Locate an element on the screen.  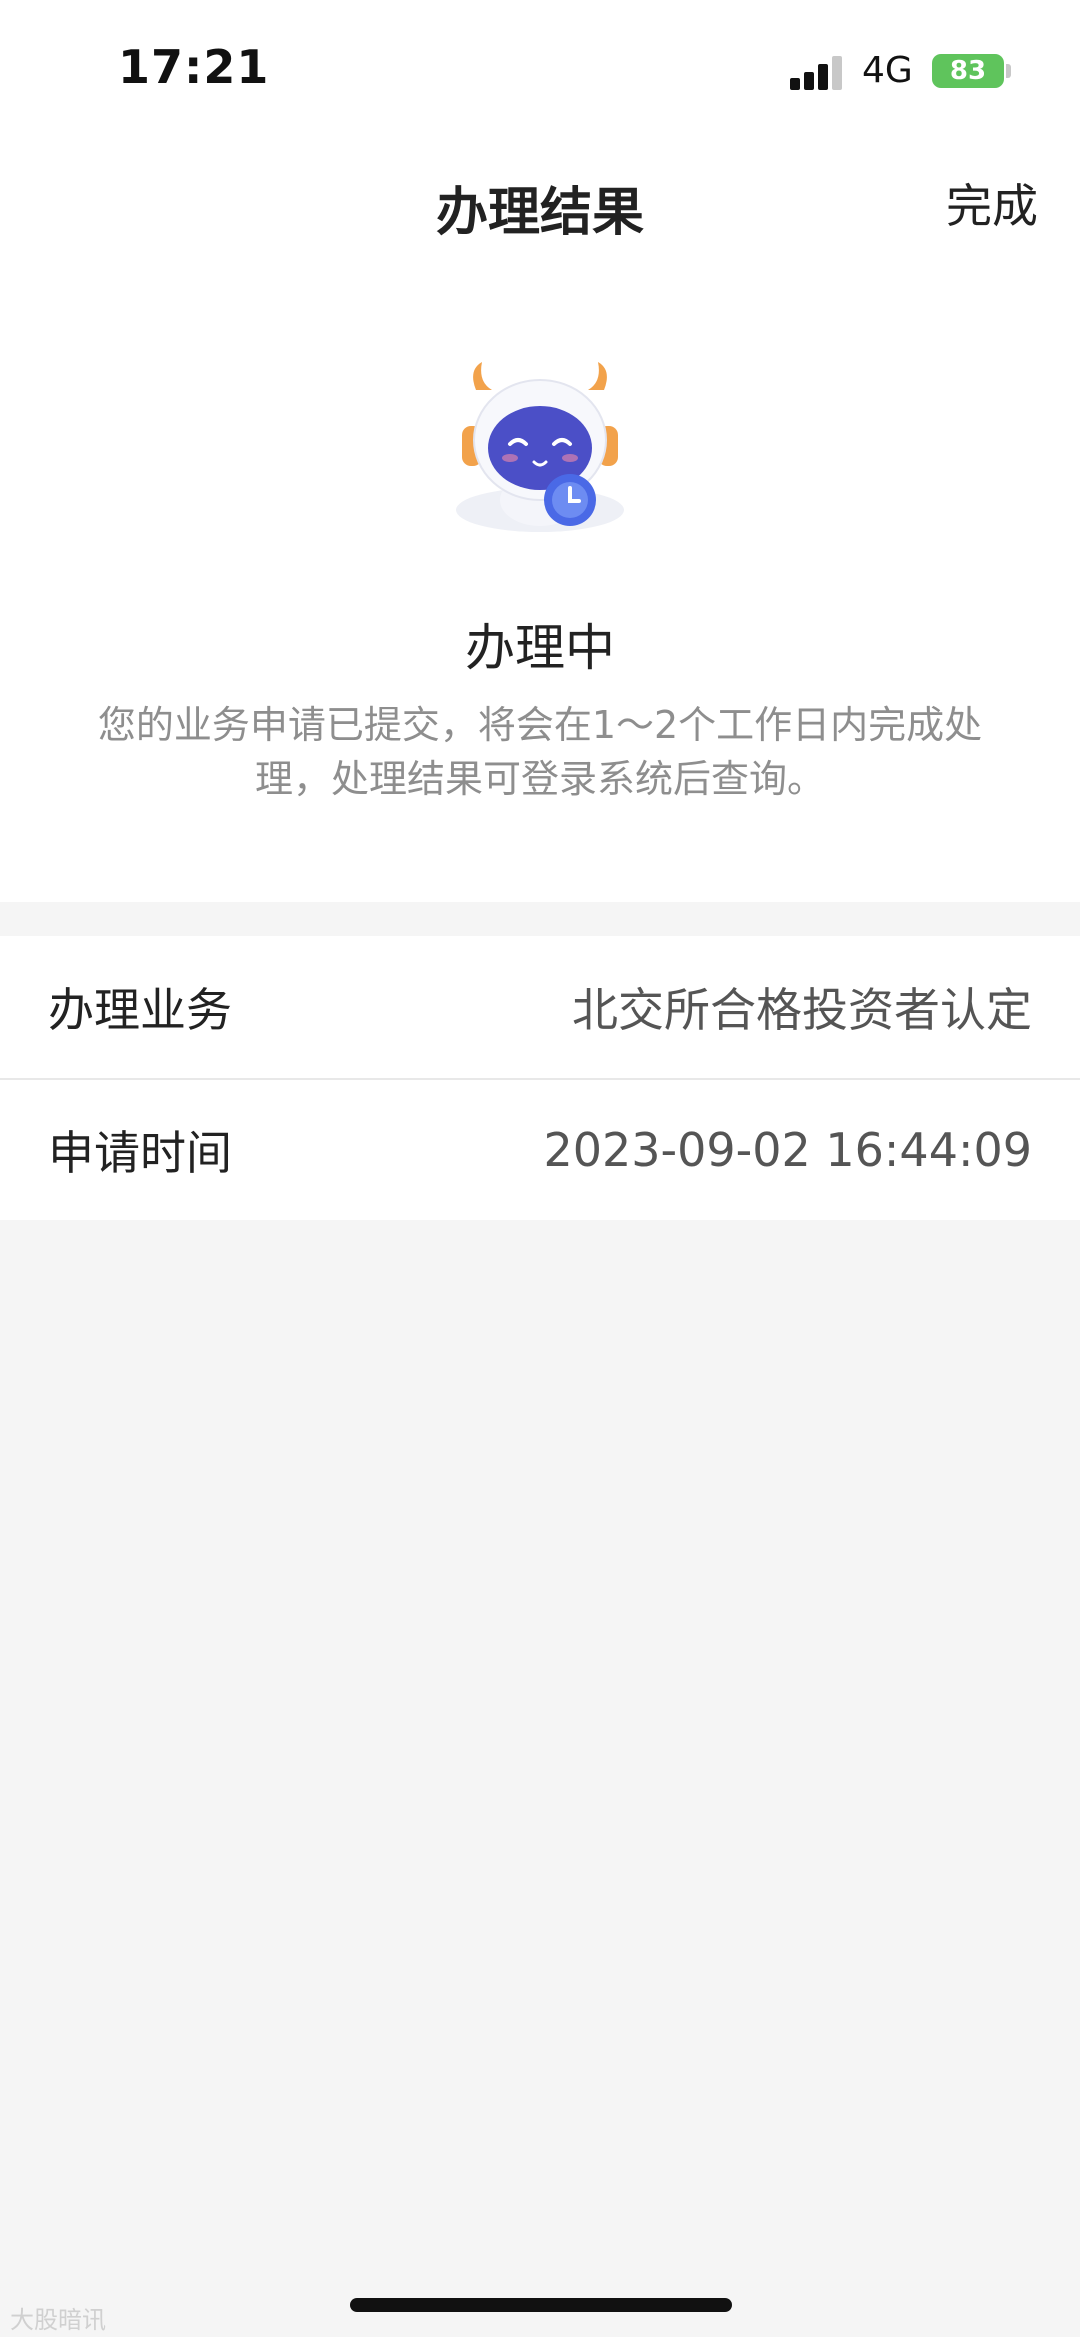
network-type: 4G is located at coordinates (887, 70).